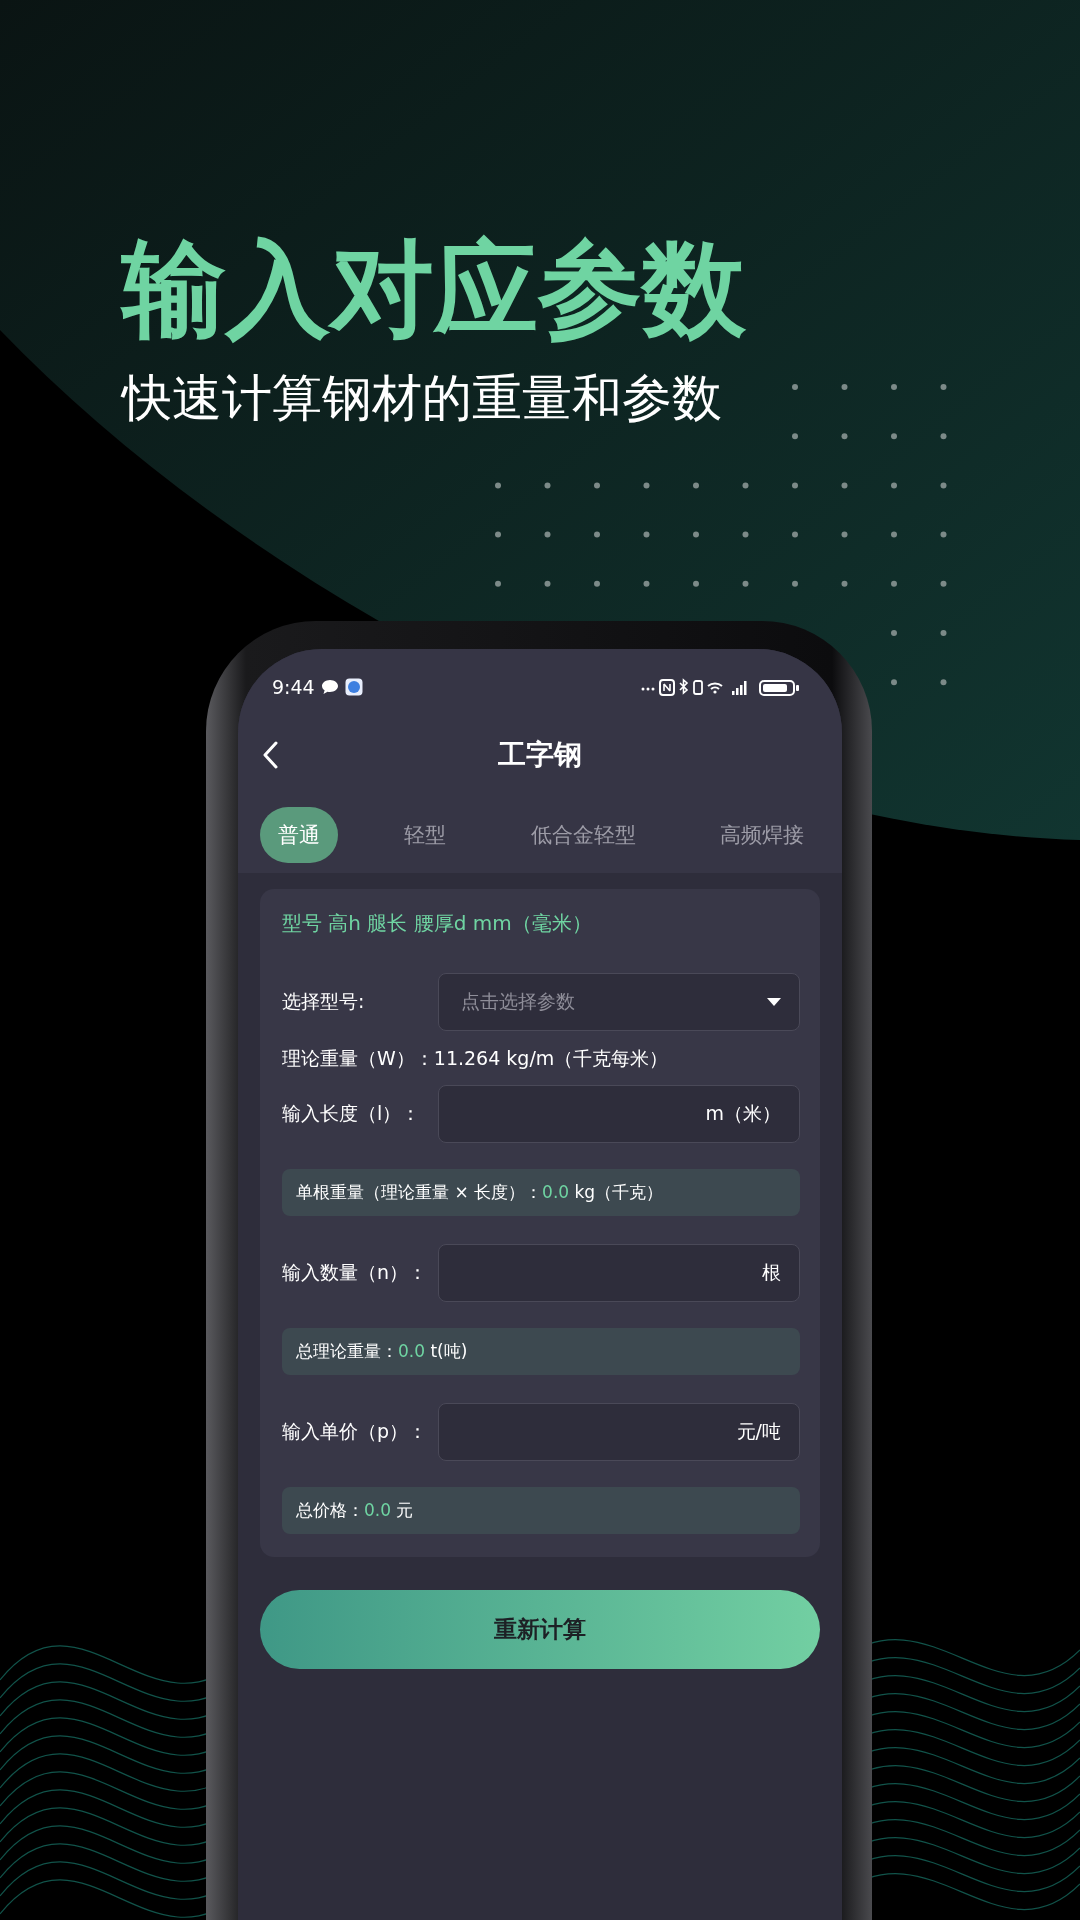 The height and width of the screenshot is (1920, 1080). What do you see at coordinates (425, 835) in the screenshot?
I see `tab: 轻型` at bounding box center [425, 835].